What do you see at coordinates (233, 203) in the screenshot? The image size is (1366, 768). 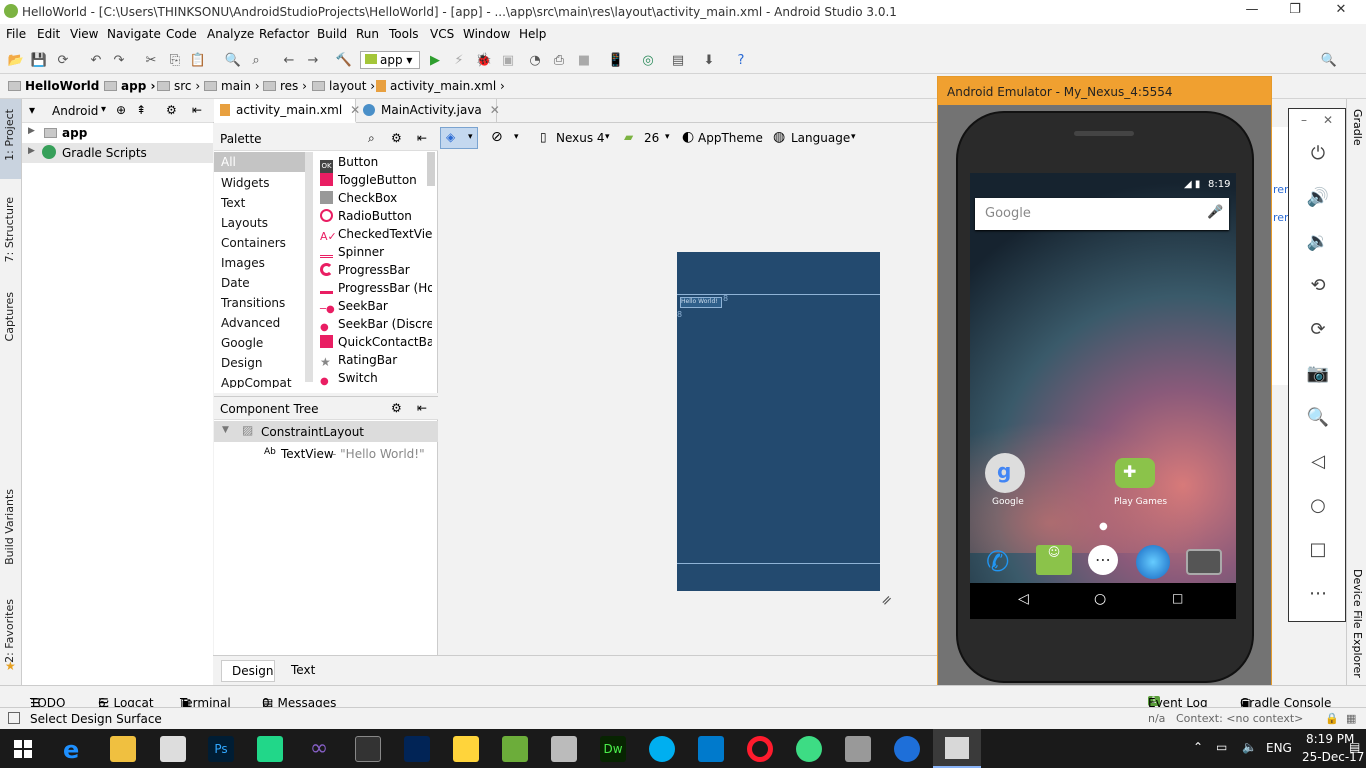 I see `palette-category-text: Text` at bounding box center [233, 203].